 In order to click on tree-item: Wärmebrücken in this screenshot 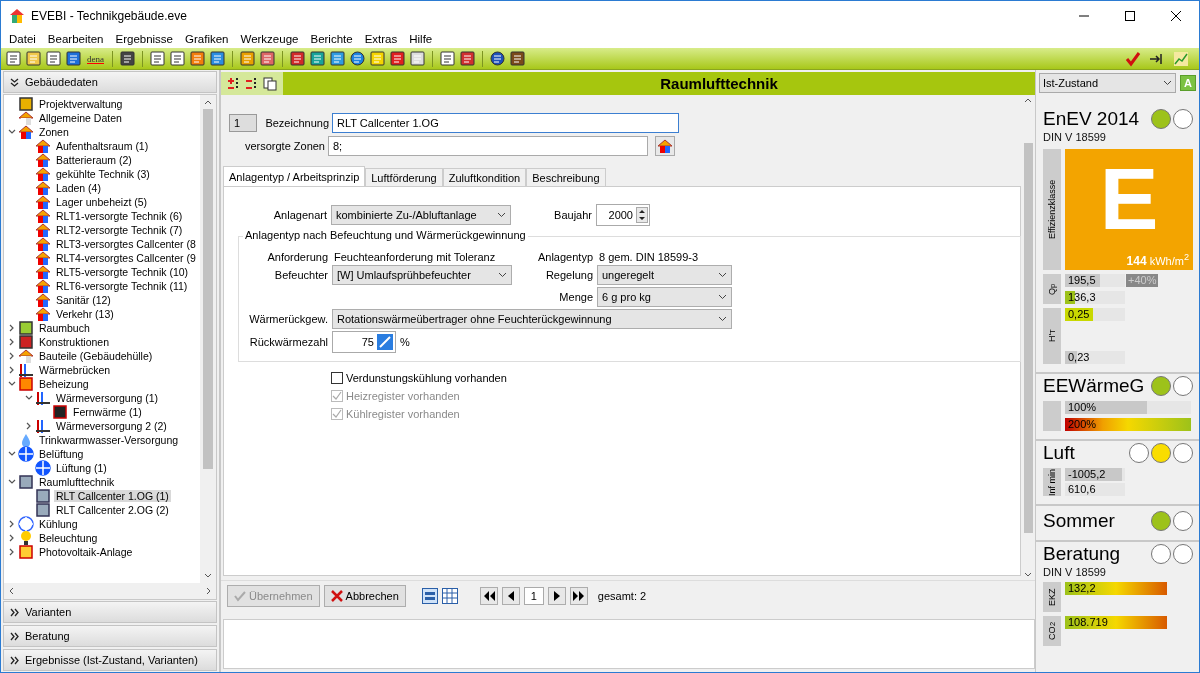, I will do `click(75, 370)`.